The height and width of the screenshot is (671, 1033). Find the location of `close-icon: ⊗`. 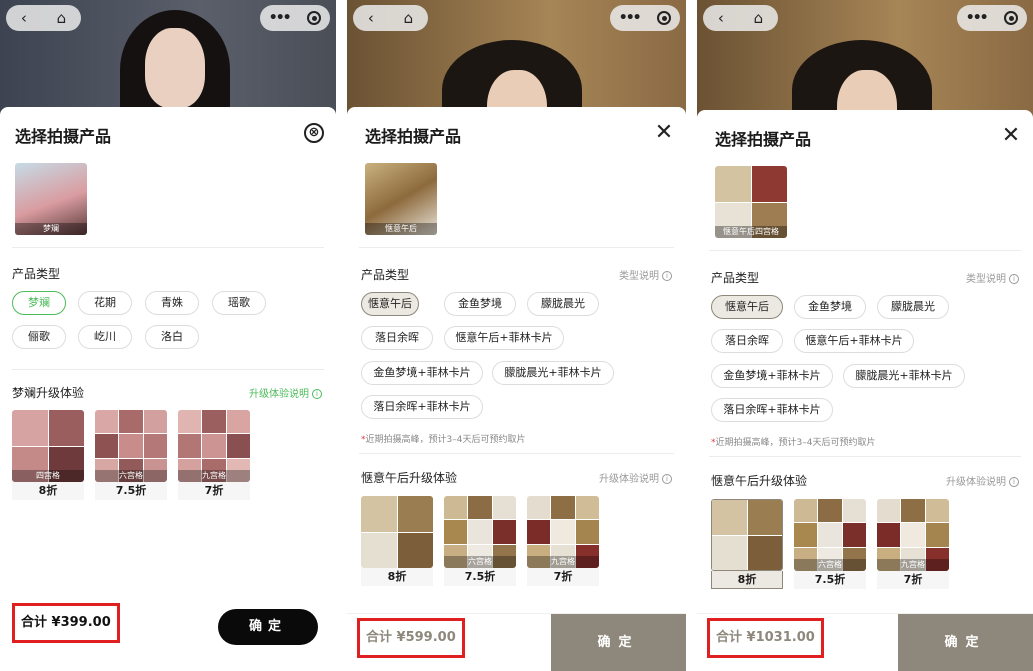

close-icon: ⊗ is located at coordinates (314, 133).